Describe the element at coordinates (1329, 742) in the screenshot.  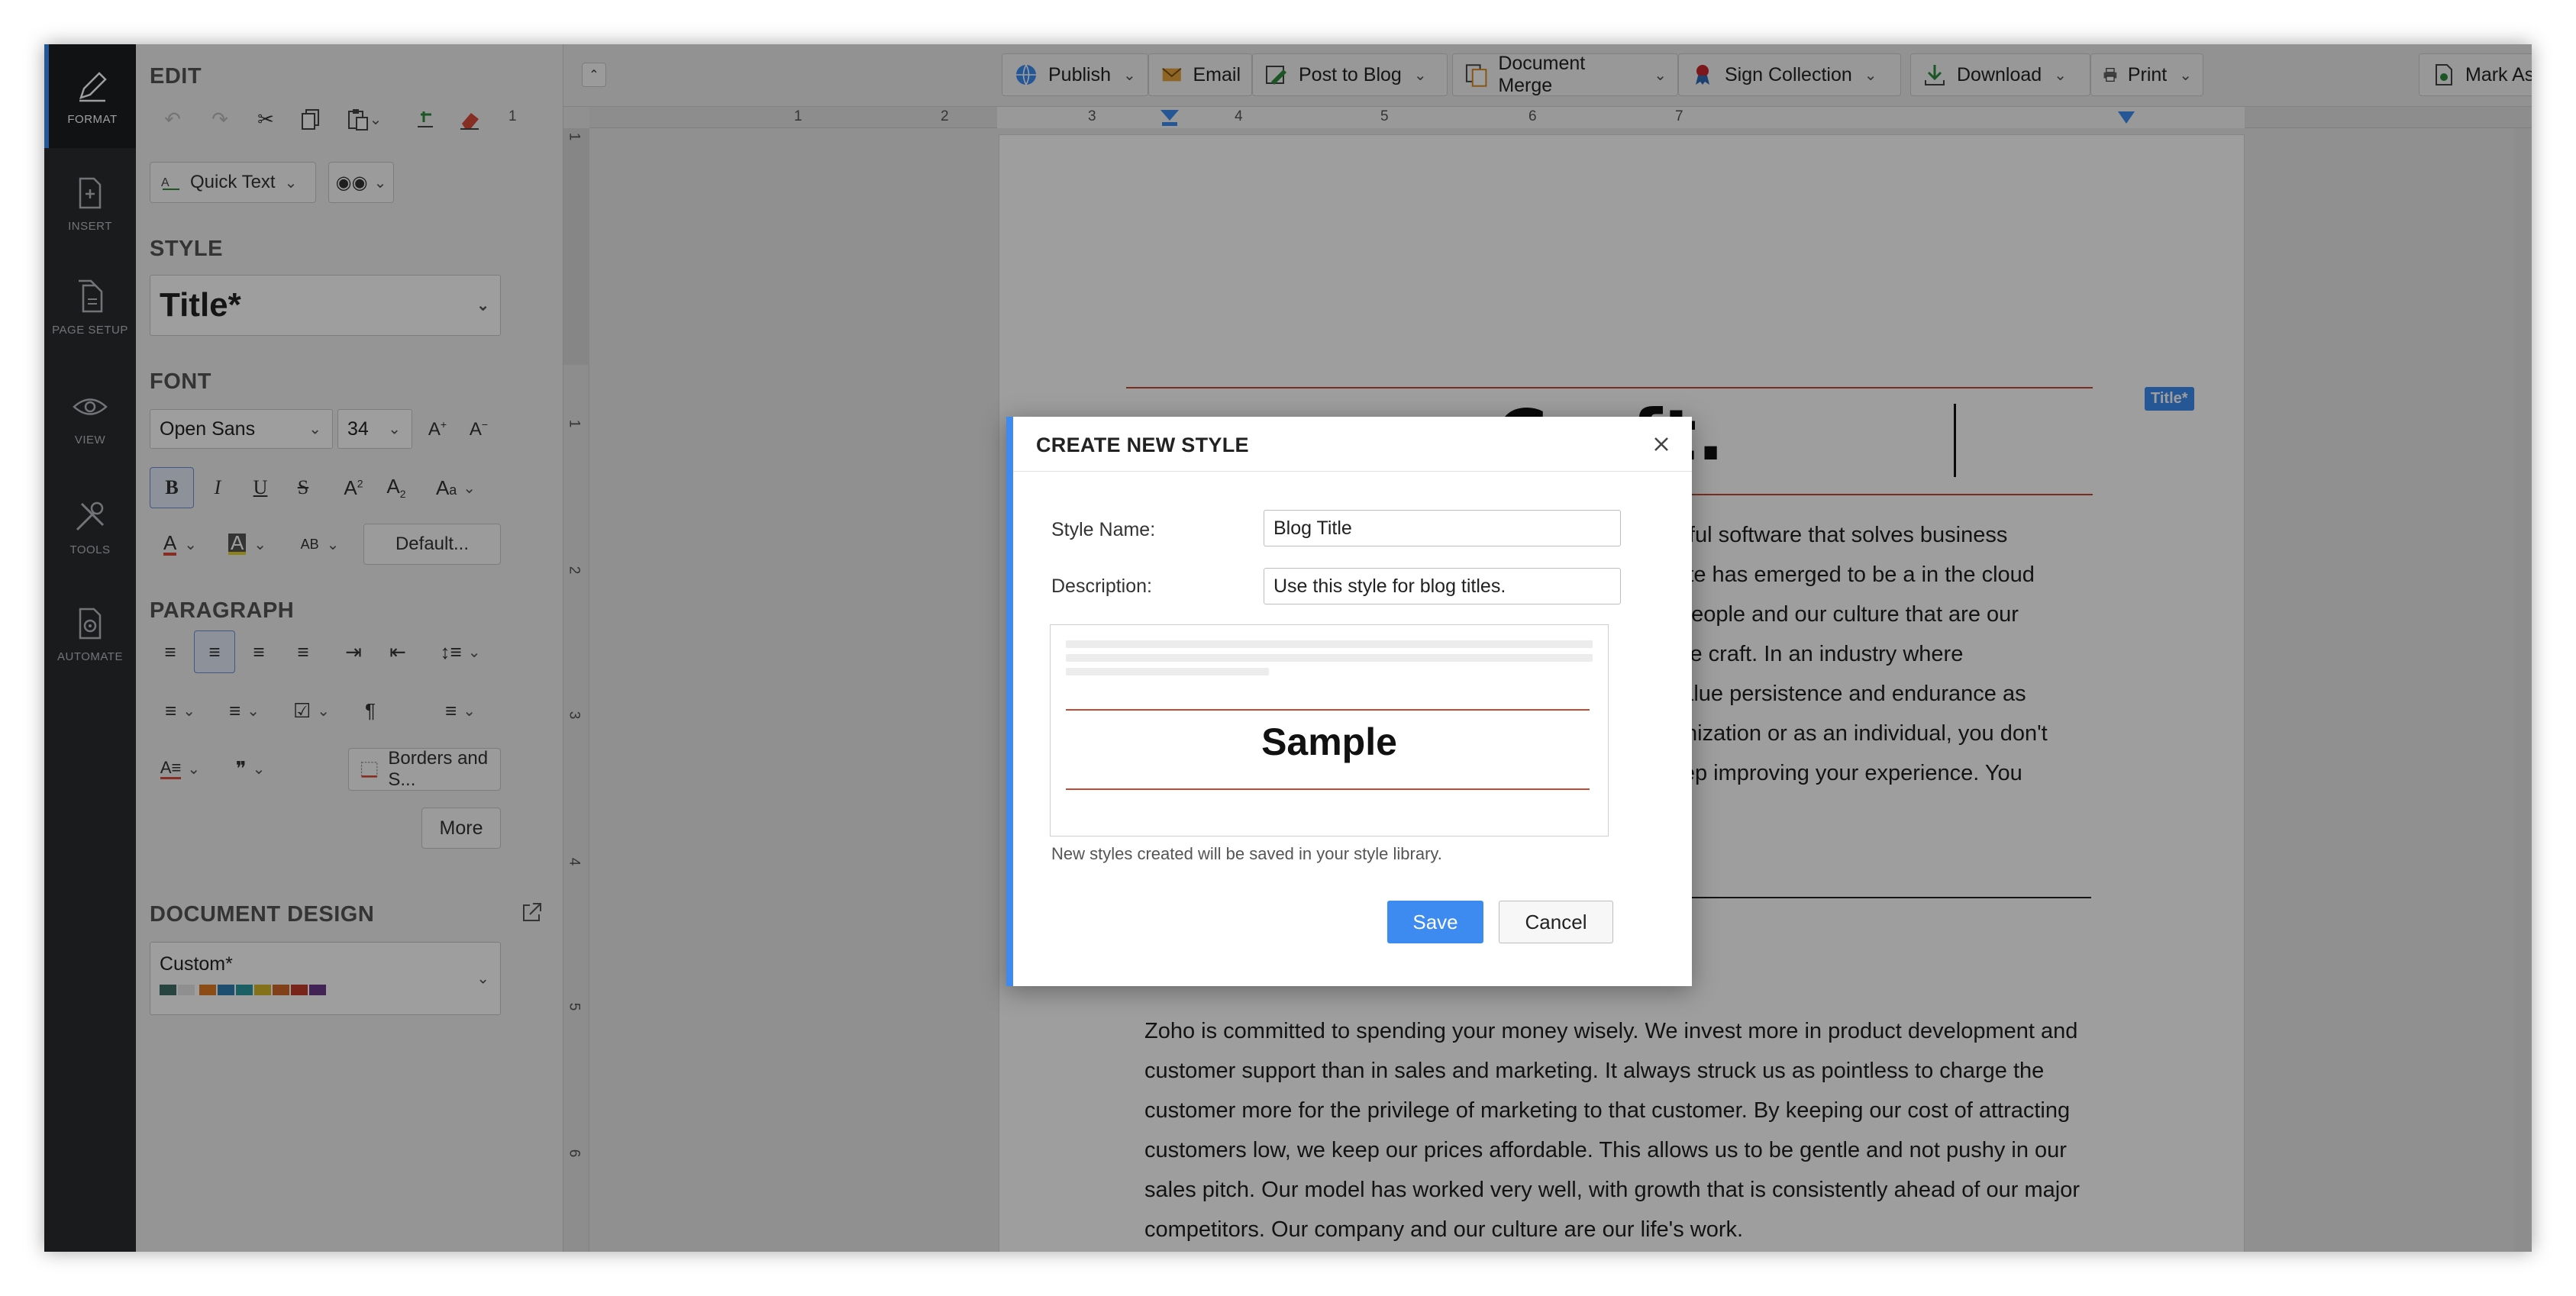
I see `preview-sample-text: Sample` at that location.